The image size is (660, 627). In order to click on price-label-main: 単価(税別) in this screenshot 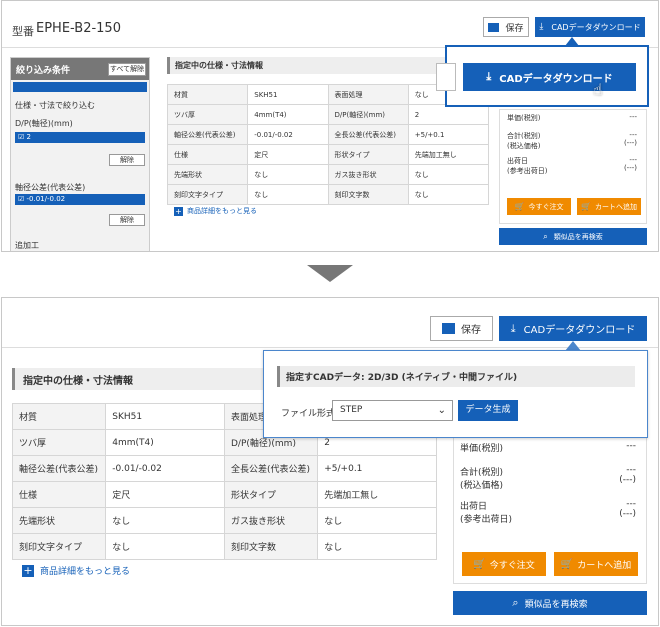, I will do `click(524, 118)`.